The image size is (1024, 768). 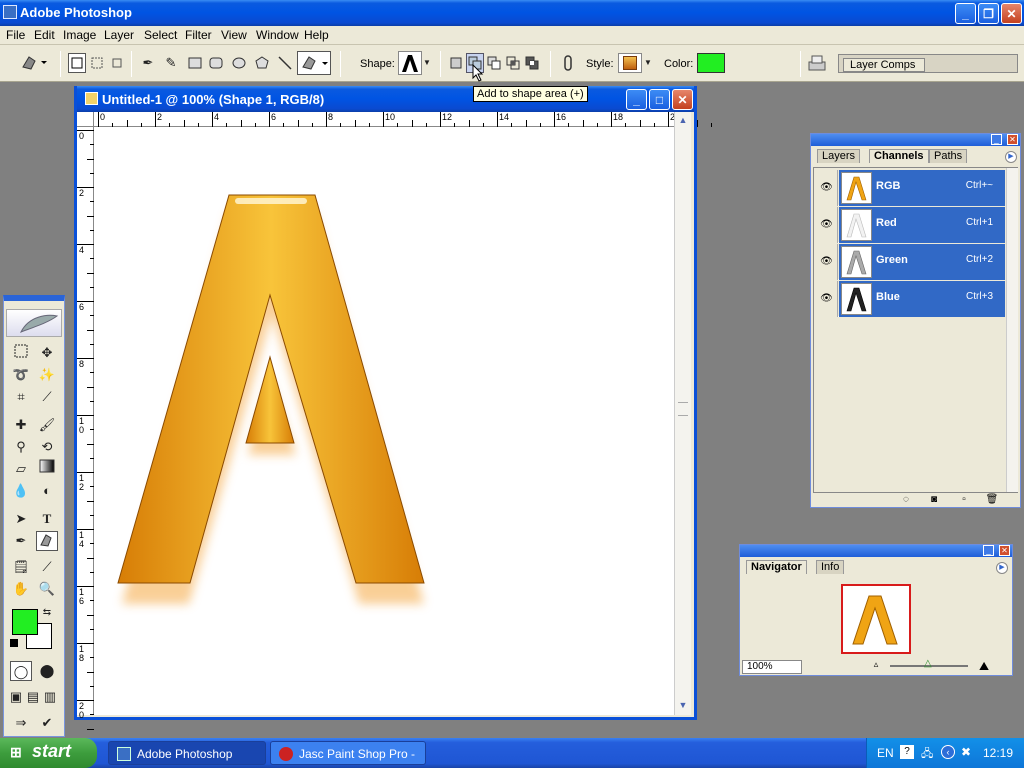 I want to click on rounded-rectangle-icon, so click(x=216, y=63).